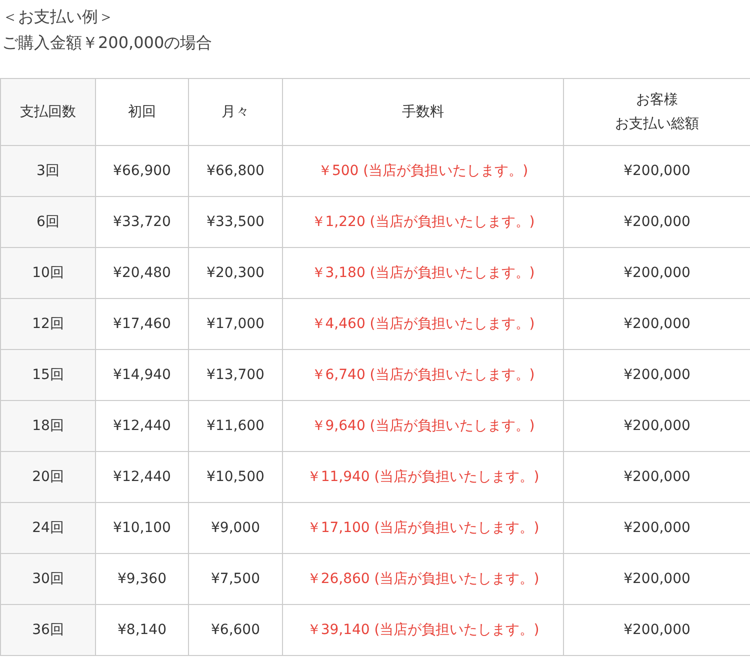 This screenshot has width=750, height=661. I want to click on installments-cell: 12回, so click(48, 324).